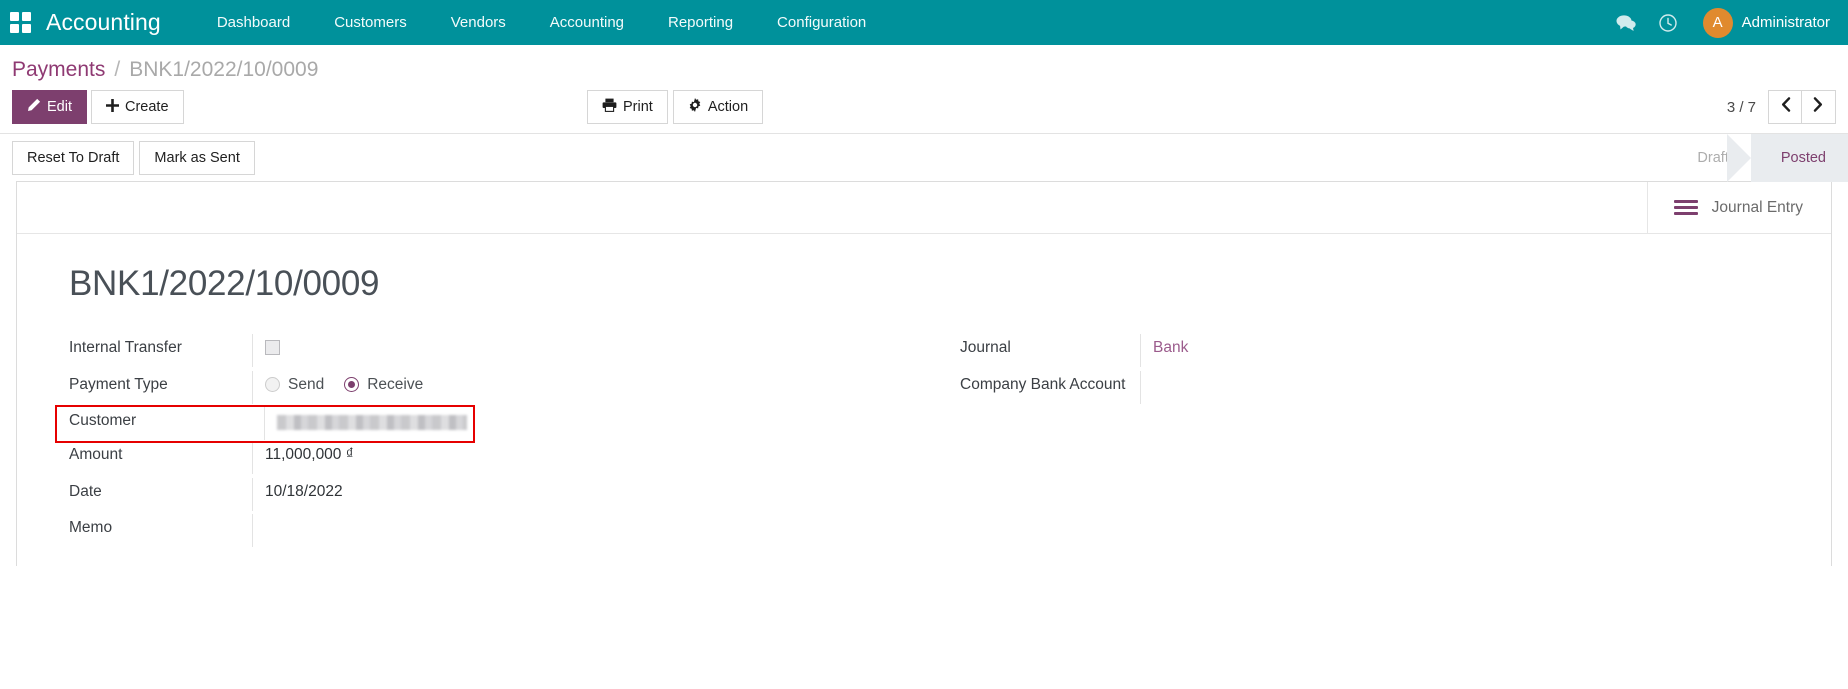 The image size is (1848, 689). What do you see at coordinates (103, 22) in the screenshot?
I see `app-brand-title: Accounting` at bounding box center [103, 22].